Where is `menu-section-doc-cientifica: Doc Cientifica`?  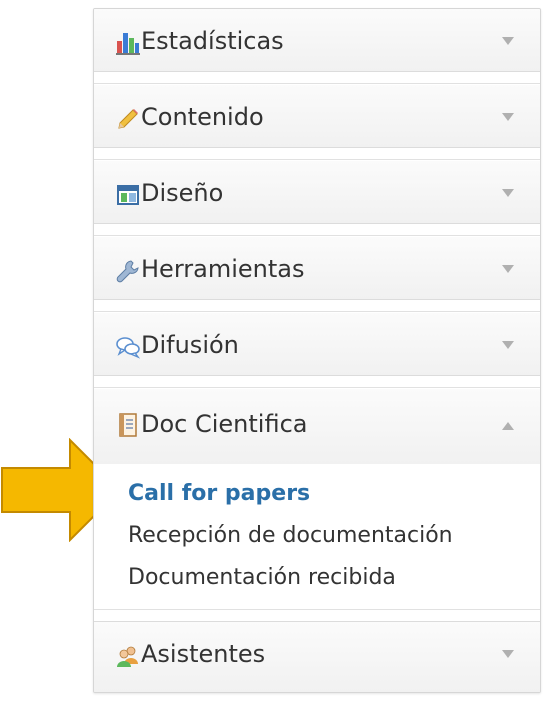
menu-section-doc-cientifica: Doc Cientifica is located at coordinates (317, 426).